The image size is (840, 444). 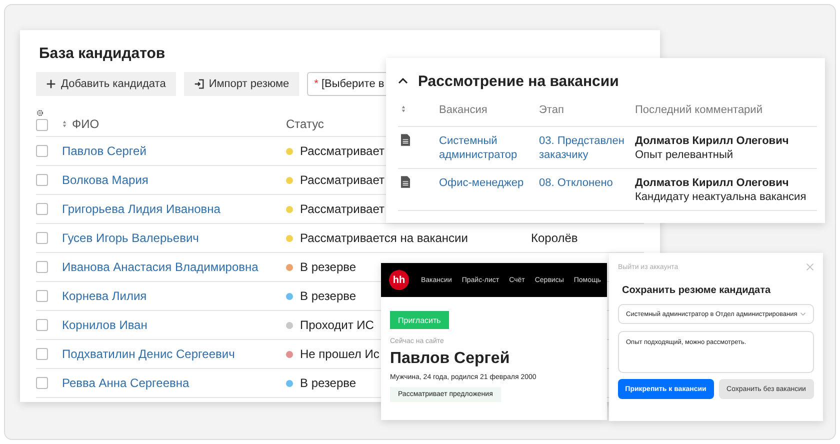 What do you see at coordinates (242, 84) in the screenshot?
I see `toolbar-button: Импорт резюме` at bounding box center [242, 84].